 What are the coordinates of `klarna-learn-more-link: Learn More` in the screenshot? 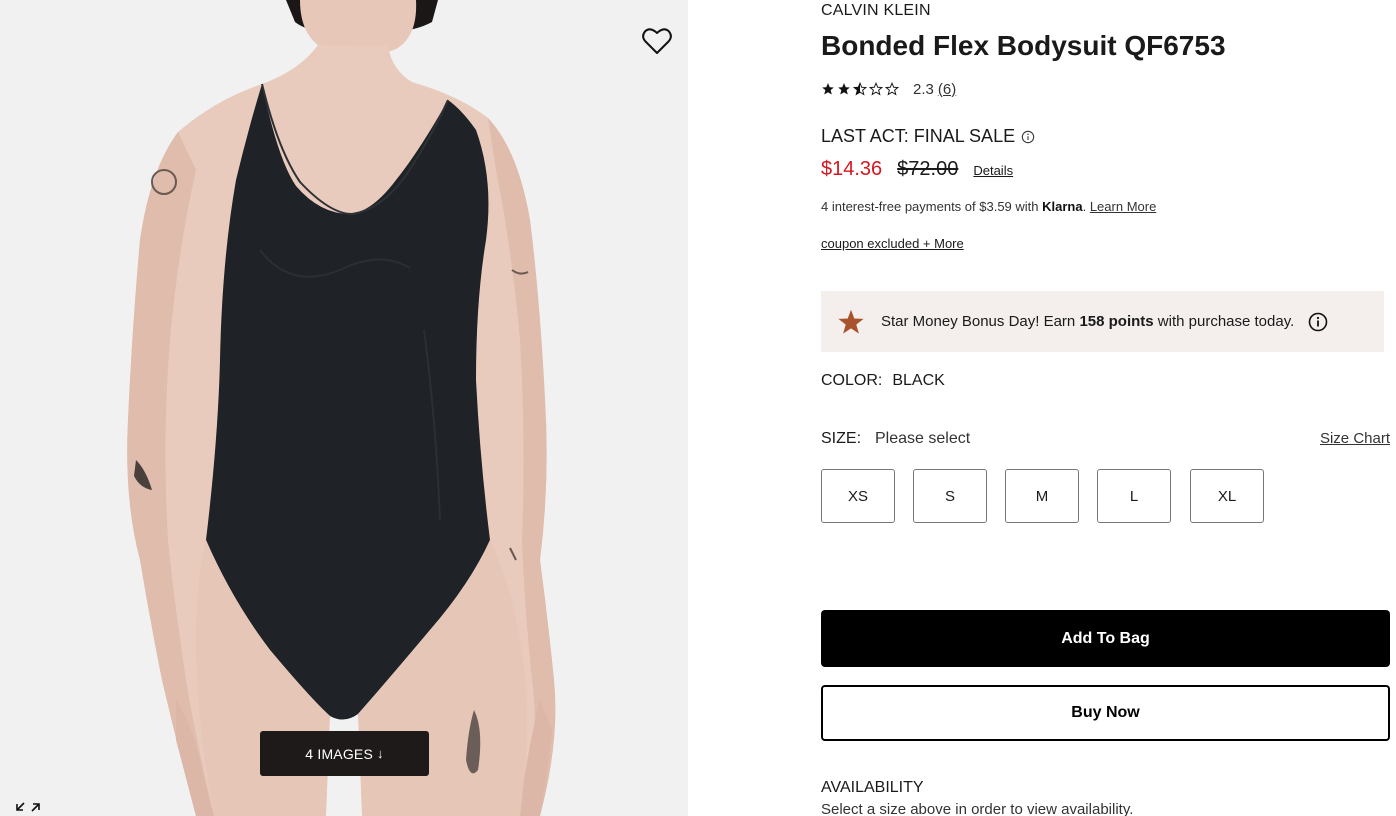 It's located at (1123, 206).